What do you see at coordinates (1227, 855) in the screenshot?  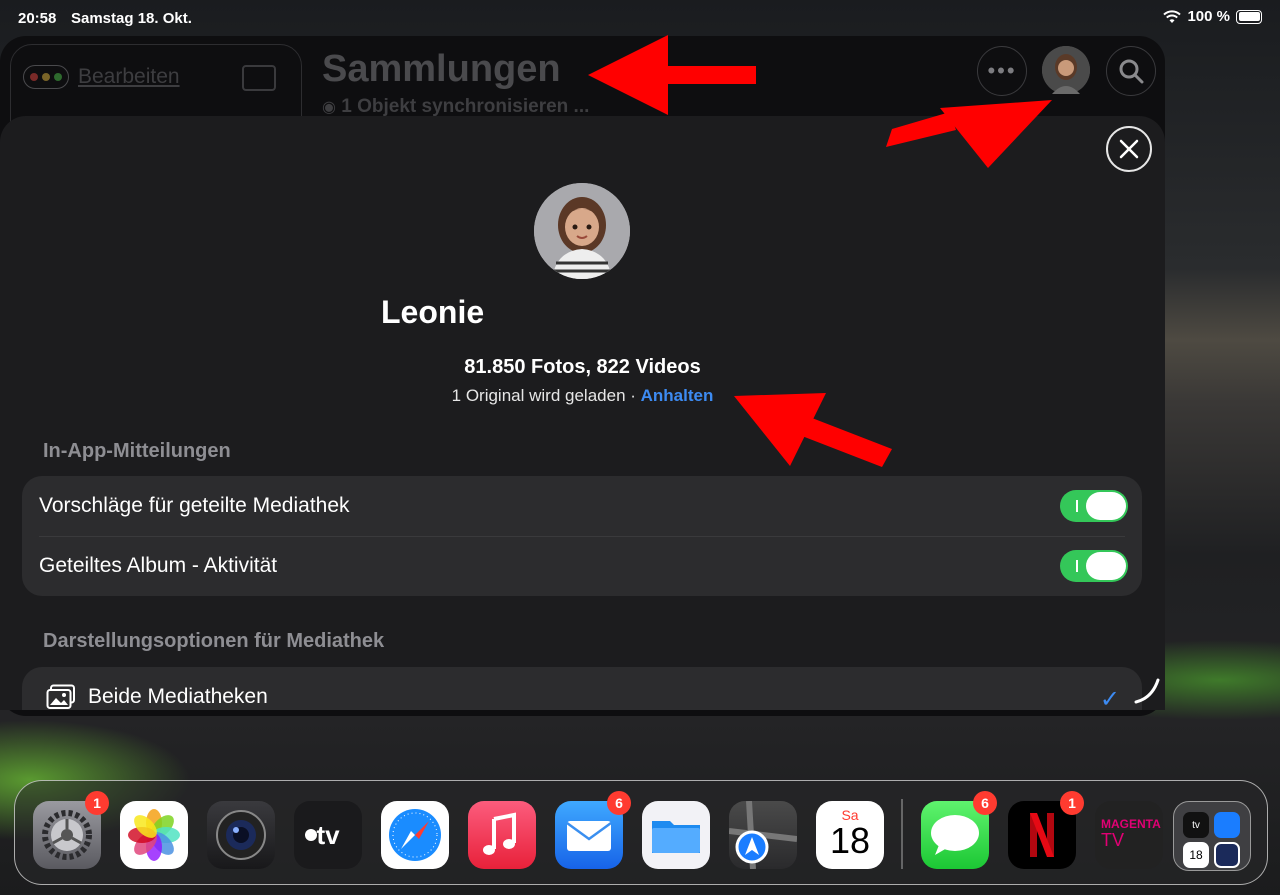 I see `mini-maps-icon` at bounding box center [1227, 855].